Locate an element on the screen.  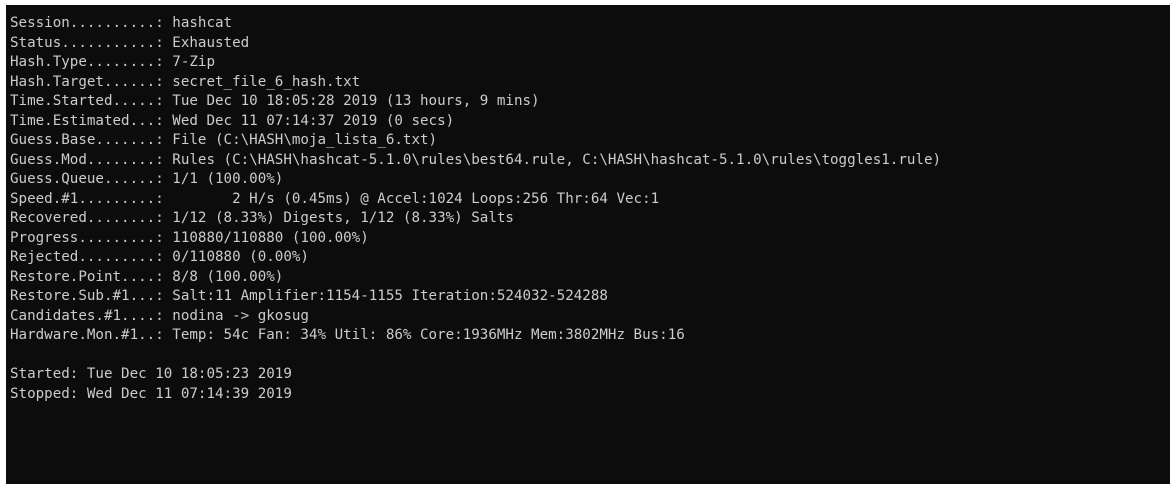
terminal-line-restore-point: Restore.Point....: 8/8 (100.00%) is located at coordinates (147, 276).